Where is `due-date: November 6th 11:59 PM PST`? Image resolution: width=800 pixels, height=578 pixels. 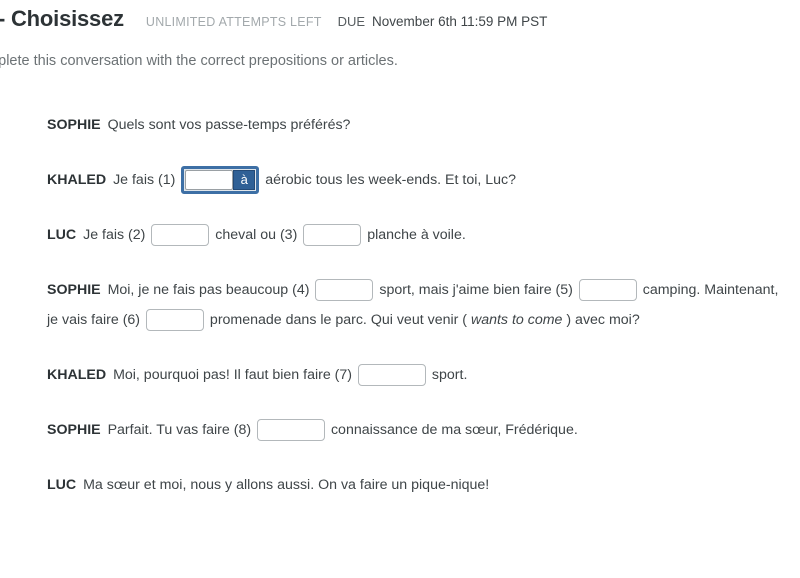
due-date: November 6th 11:59 PM PST is located at coordinates (460, 21).